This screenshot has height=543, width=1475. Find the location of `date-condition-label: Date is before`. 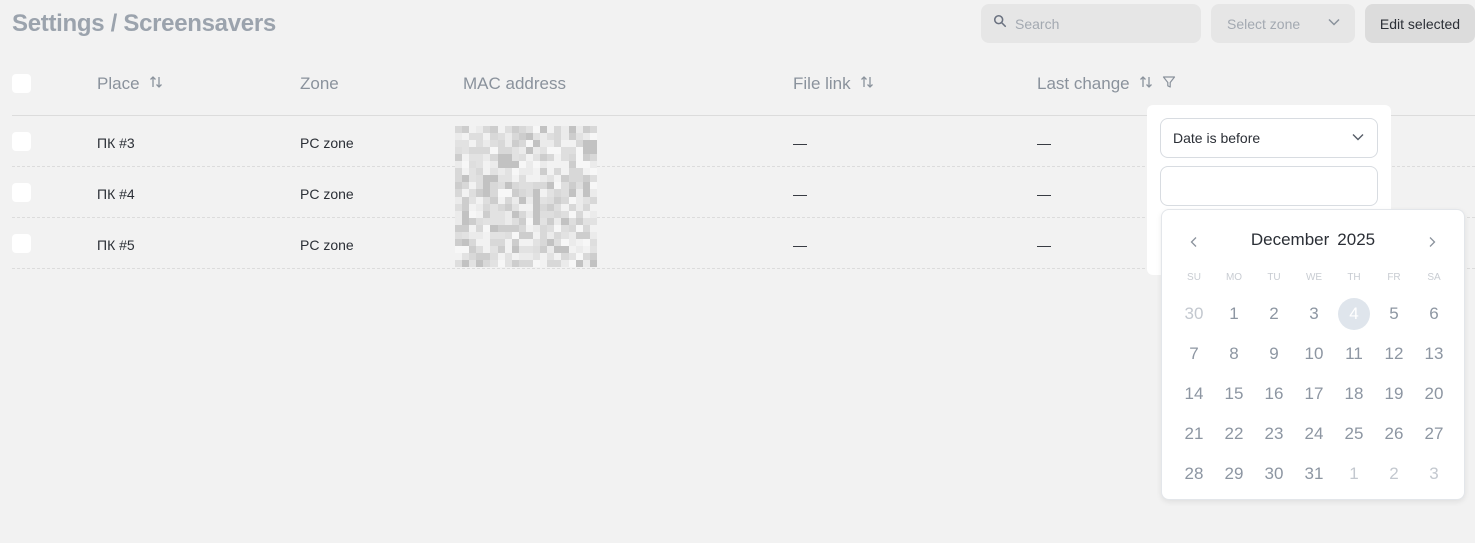

date-condition-label: Date is before is located at coordinates (1217, 138).